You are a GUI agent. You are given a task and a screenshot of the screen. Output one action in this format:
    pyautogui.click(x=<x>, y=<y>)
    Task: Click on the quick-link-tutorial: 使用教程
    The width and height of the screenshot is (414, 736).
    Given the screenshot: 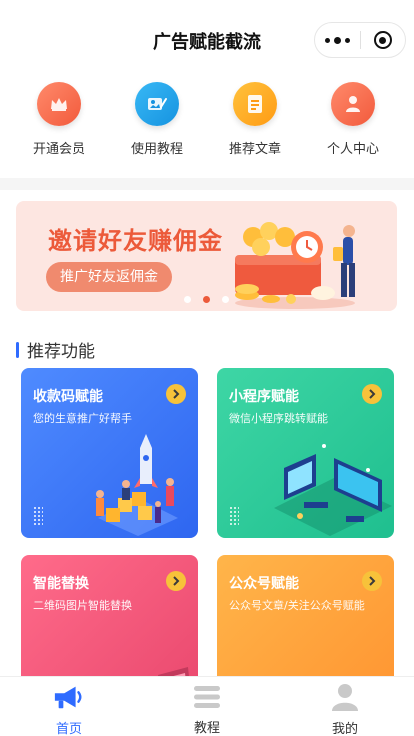 What is the action you would take?
    pyautogui.click(x=157, y=128)
    